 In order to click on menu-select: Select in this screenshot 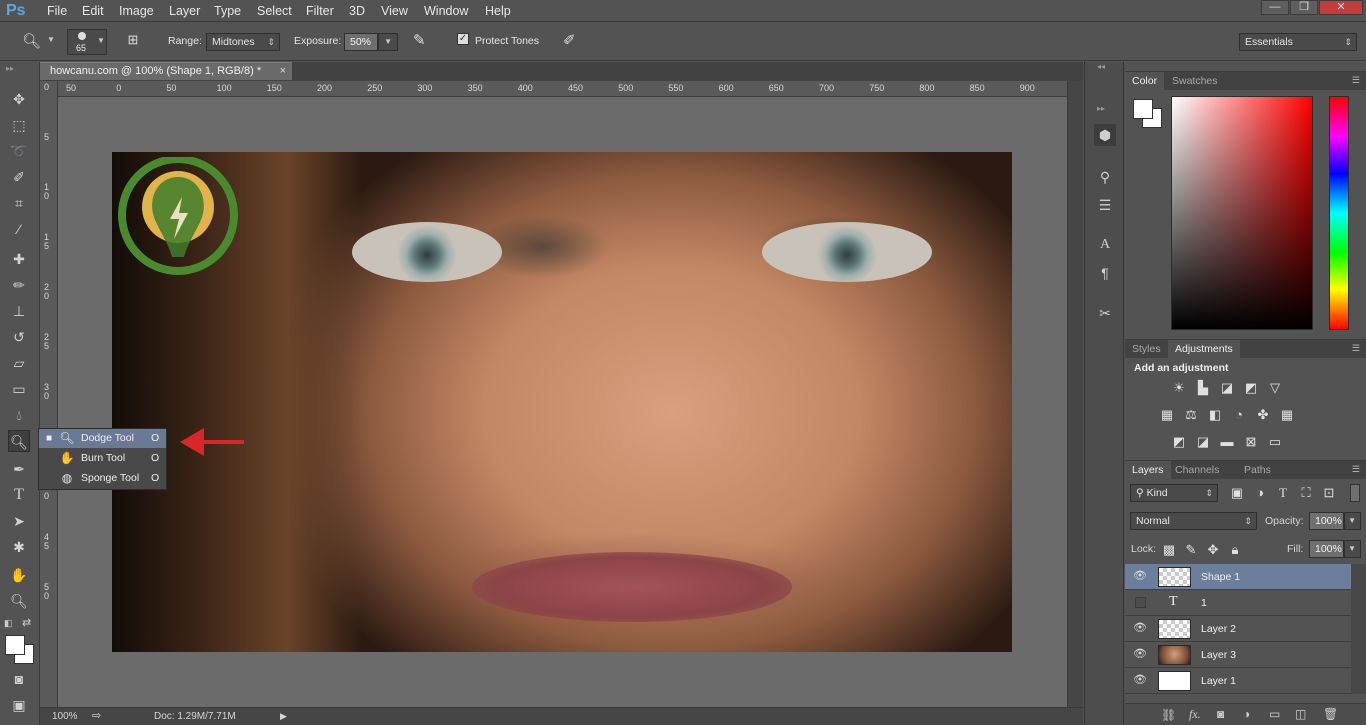, I will do `click(274, 11)`.